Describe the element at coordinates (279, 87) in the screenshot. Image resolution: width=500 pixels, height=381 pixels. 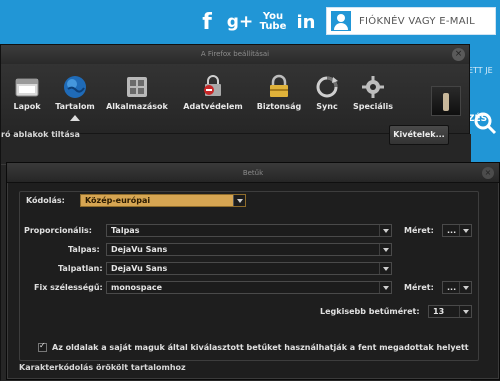
I see `security-lock-icon` at that location.